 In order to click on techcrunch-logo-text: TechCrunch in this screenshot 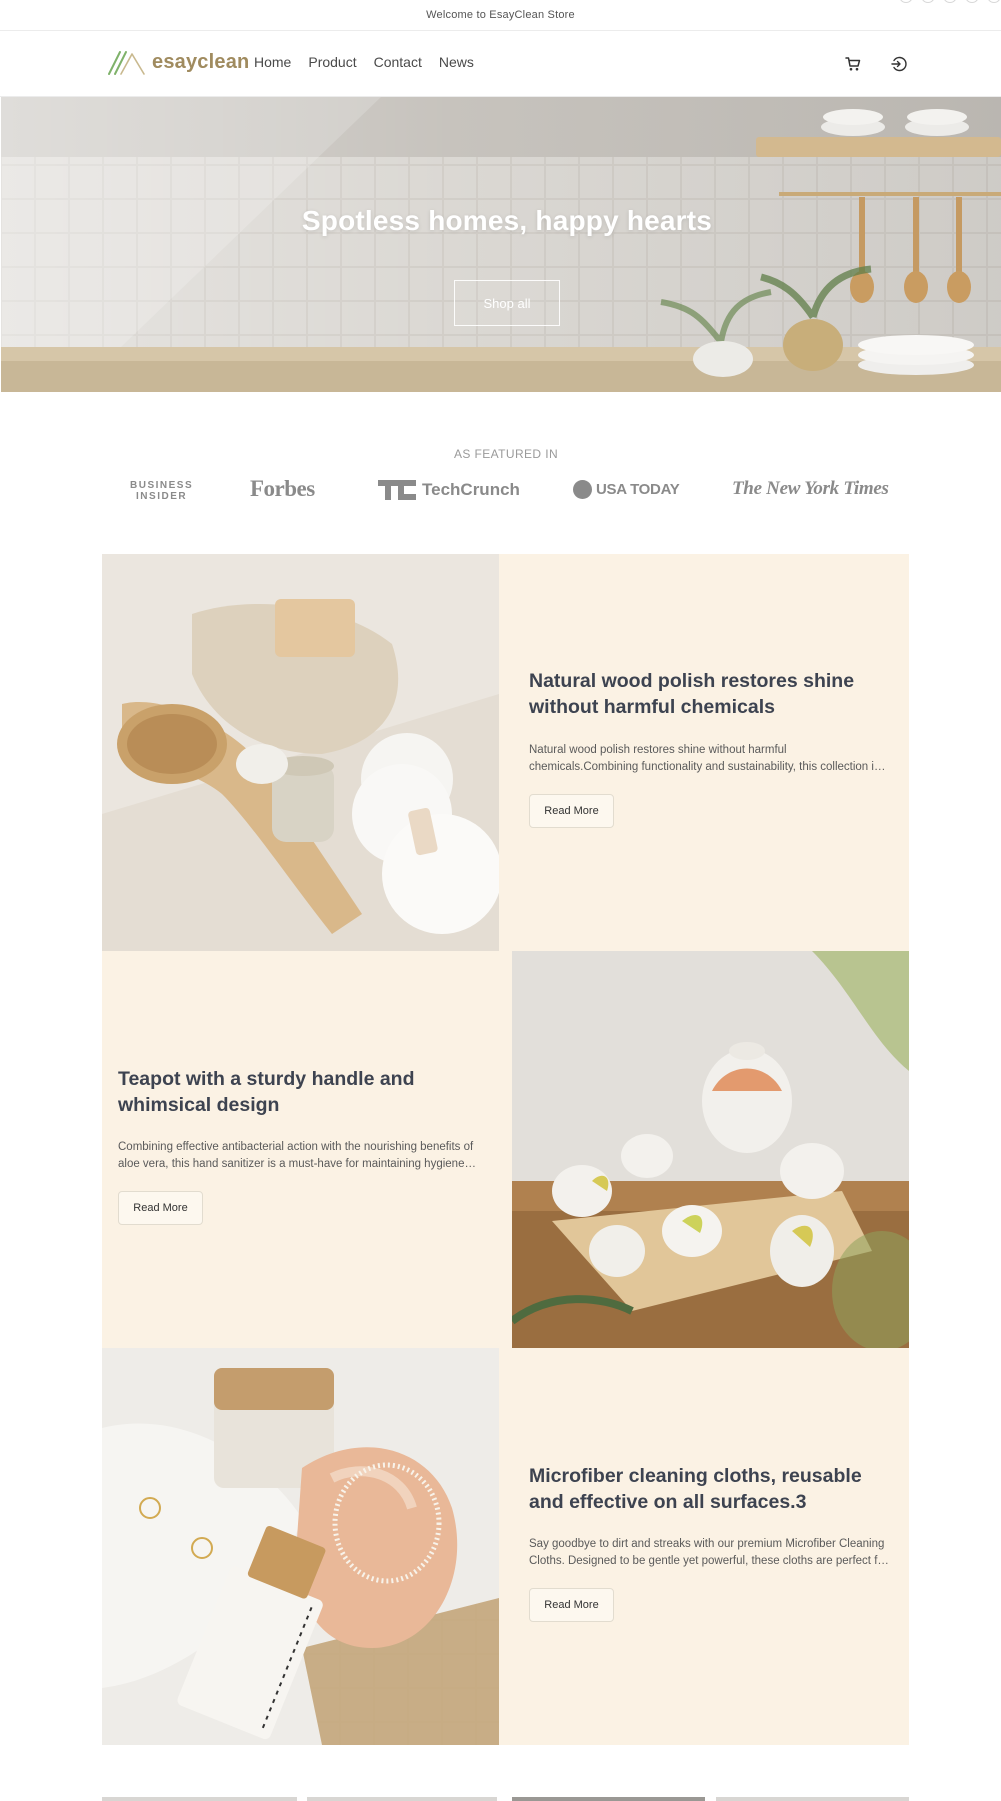, I will do `click(471, 489)`.